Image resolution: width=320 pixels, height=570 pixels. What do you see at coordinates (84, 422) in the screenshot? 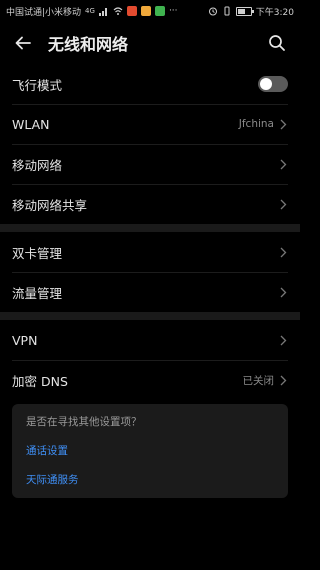
I see `suggestions-title: 是否在寻找其他设置项？` at bounding box center [84, 422].